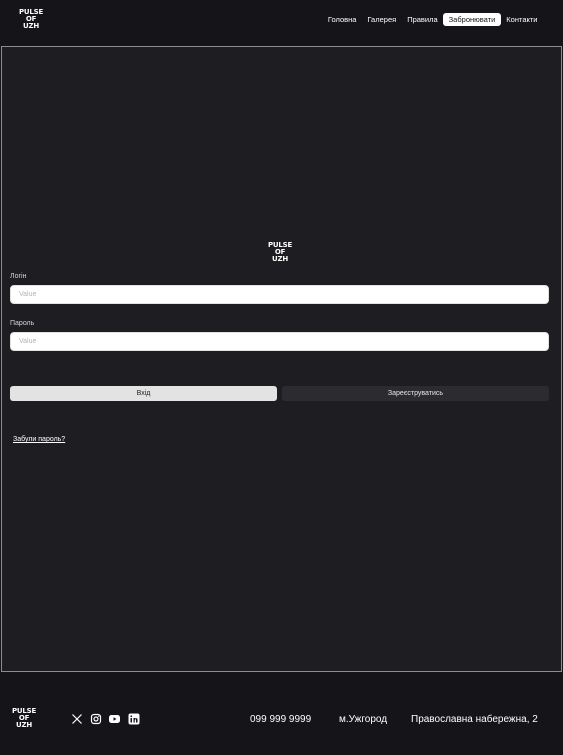 This screenshot has height=755, width=563. I want to click on nav-item-booking: Забронювати, so click(472, 19).